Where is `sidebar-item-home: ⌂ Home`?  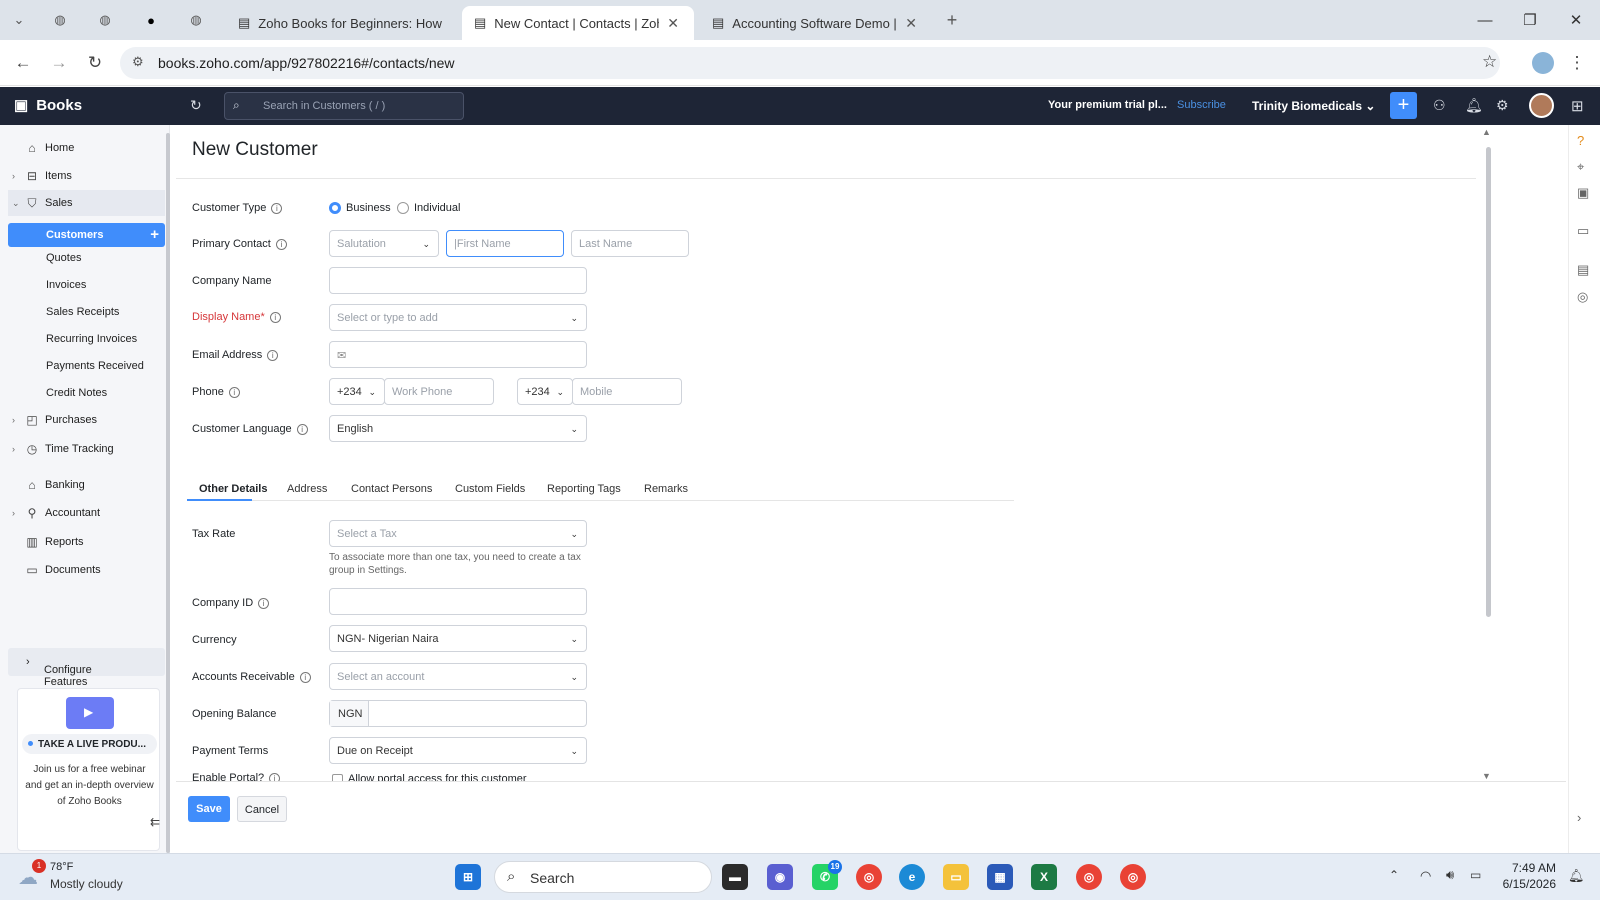
sidebar-item-home: ⌂ Home is located at coordinates (82, 148).